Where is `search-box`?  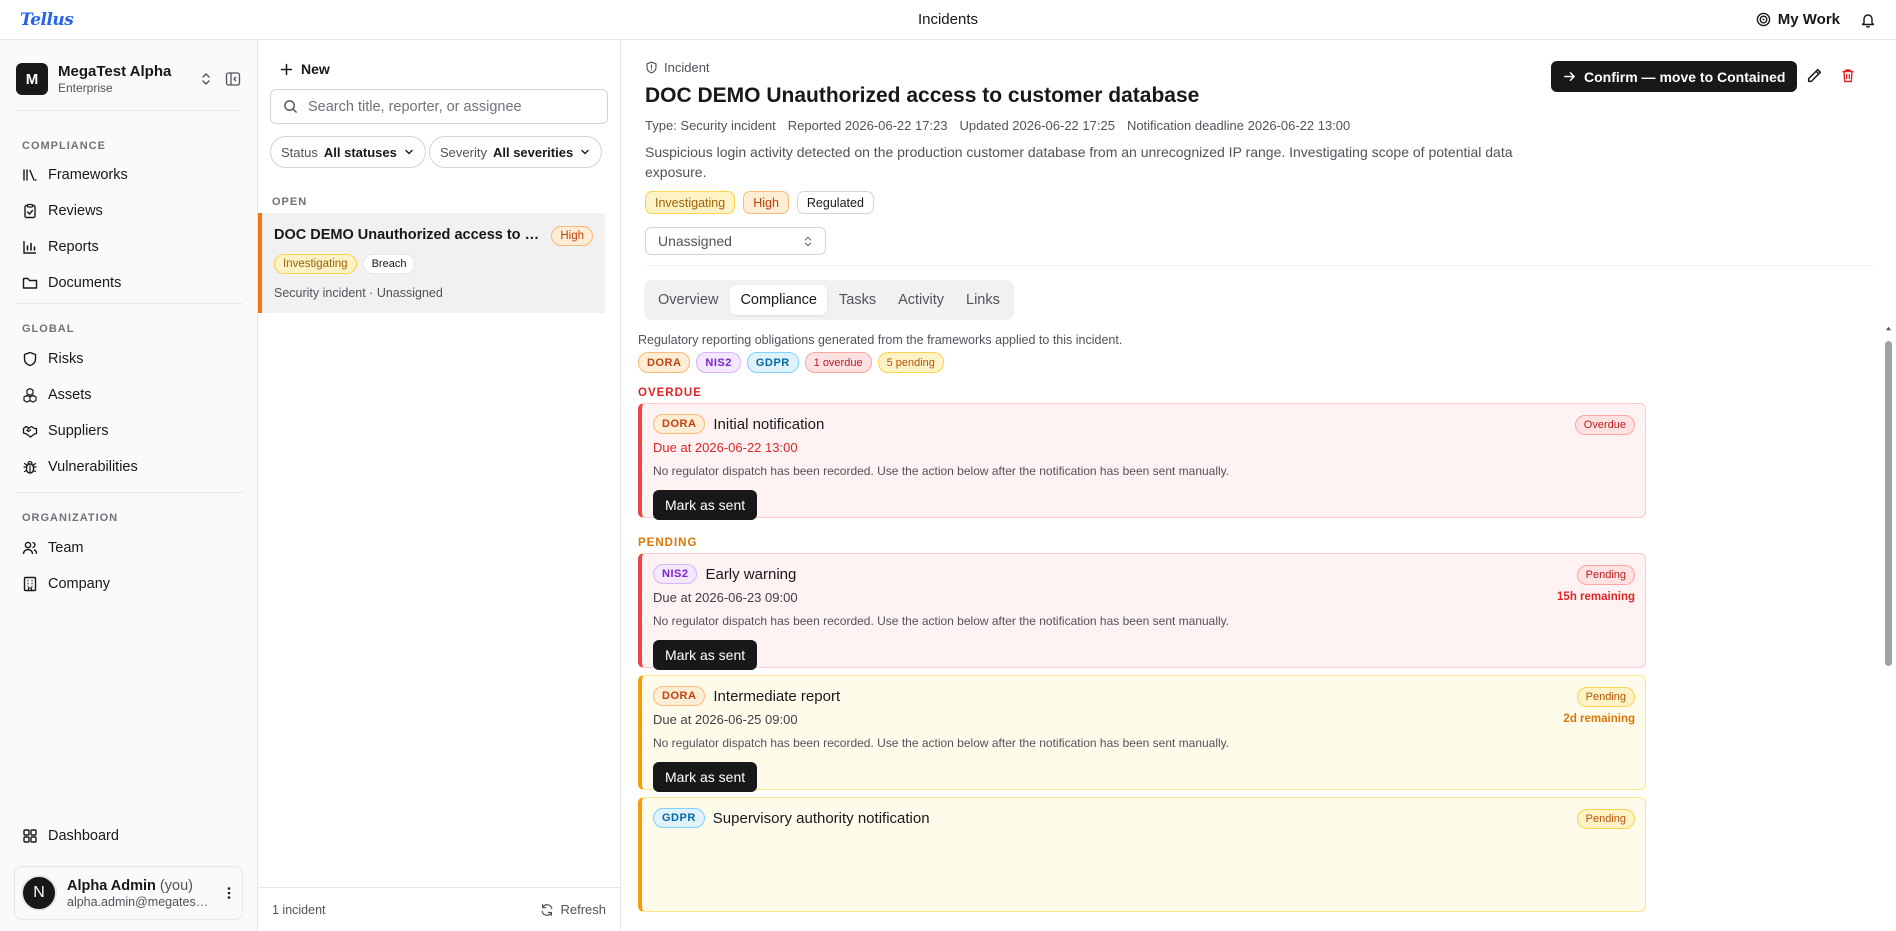 search-box is located at coordinates (439, 106).